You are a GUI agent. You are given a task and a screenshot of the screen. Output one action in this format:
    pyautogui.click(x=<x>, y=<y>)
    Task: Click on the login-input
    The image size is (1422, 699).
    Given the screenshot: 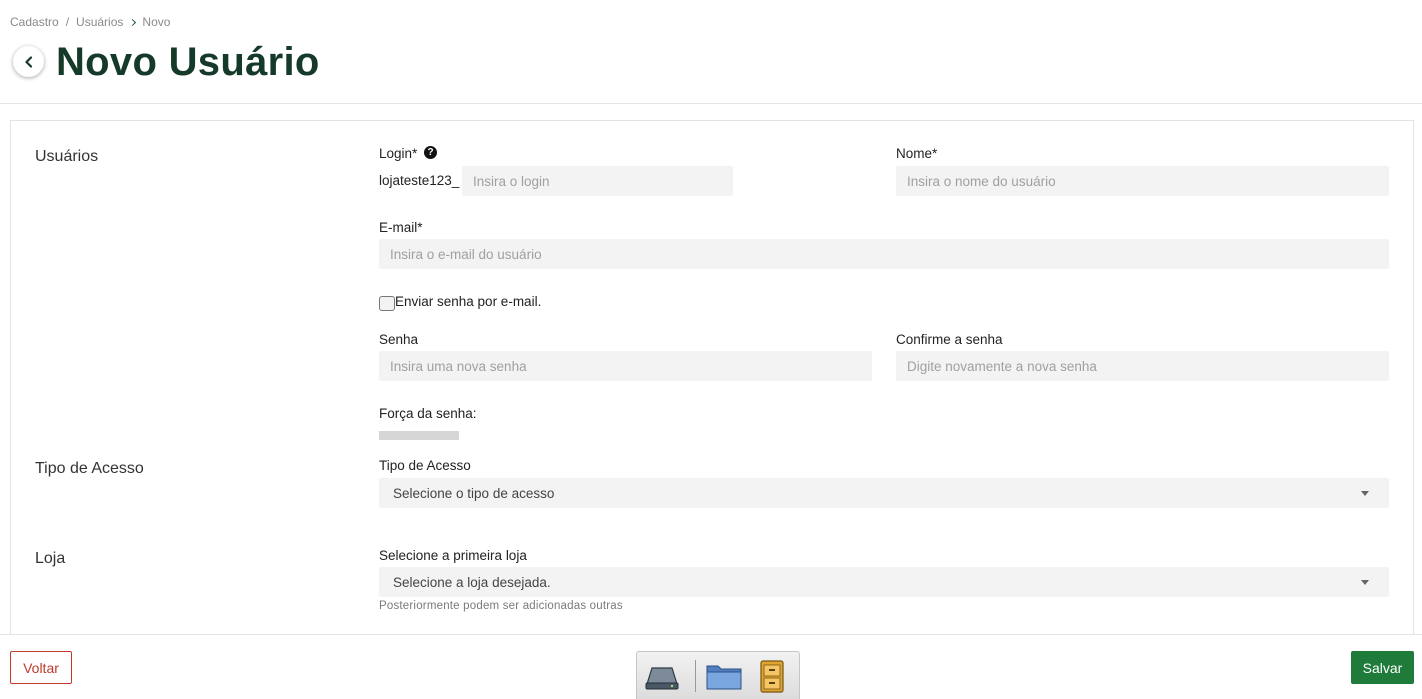 What is the action you would take?
    pyautogui.click(x=597, y=181)
    